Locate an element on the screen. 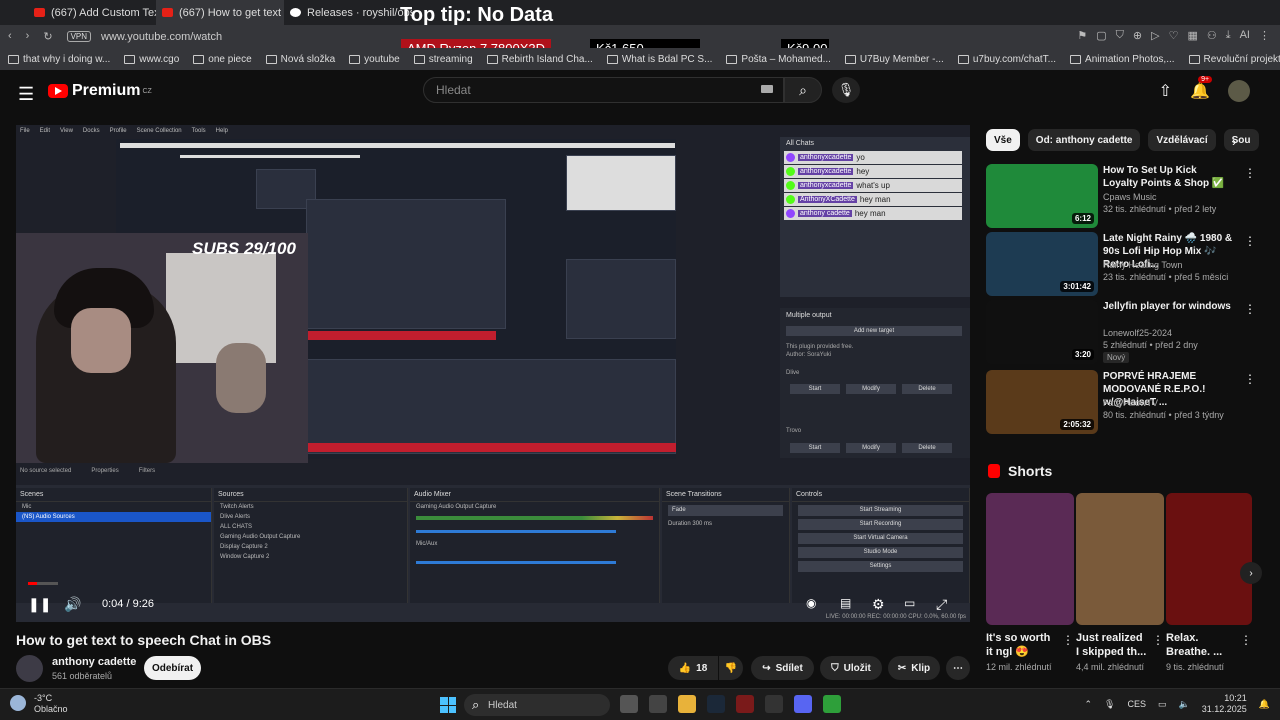  youtube-logo: Premium CZ is located at coordinates (100, 91).